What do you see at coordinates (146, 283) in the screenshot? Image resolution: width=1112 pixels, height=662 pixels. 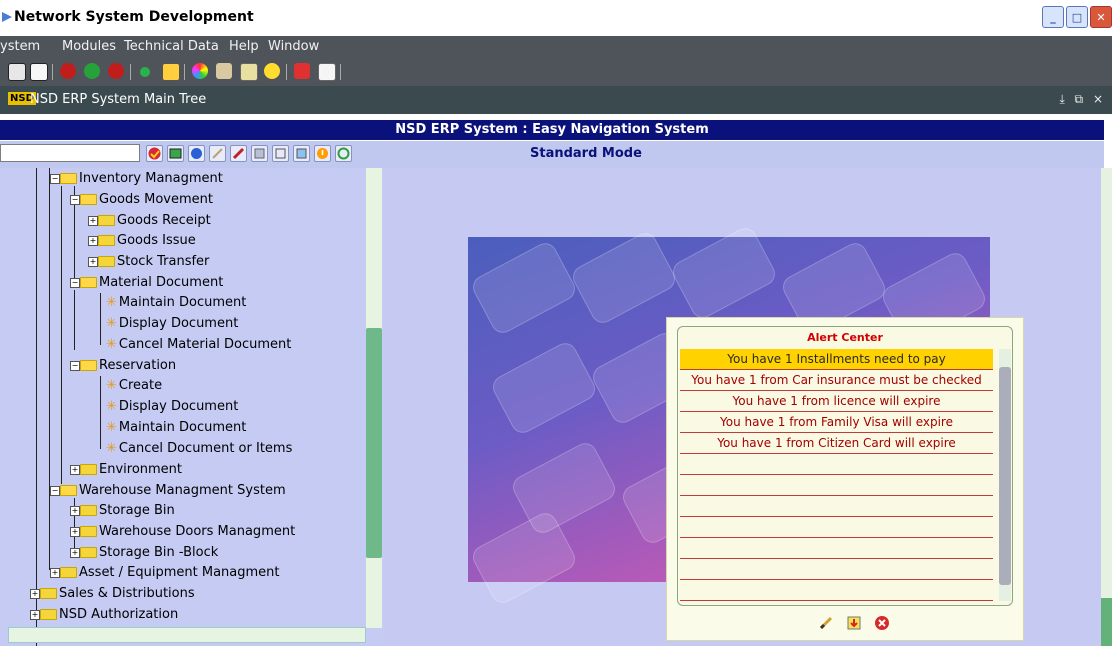 I see `tree-node-material-document: − Material Document` at bounding box center [146, 283].